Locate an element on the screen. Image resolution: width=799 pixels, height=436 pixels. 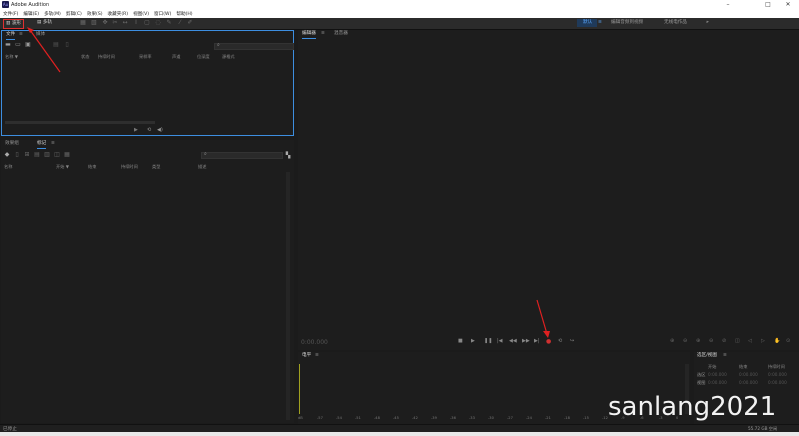
annotation-arrow-waveform is located at coordinates (45, 51).